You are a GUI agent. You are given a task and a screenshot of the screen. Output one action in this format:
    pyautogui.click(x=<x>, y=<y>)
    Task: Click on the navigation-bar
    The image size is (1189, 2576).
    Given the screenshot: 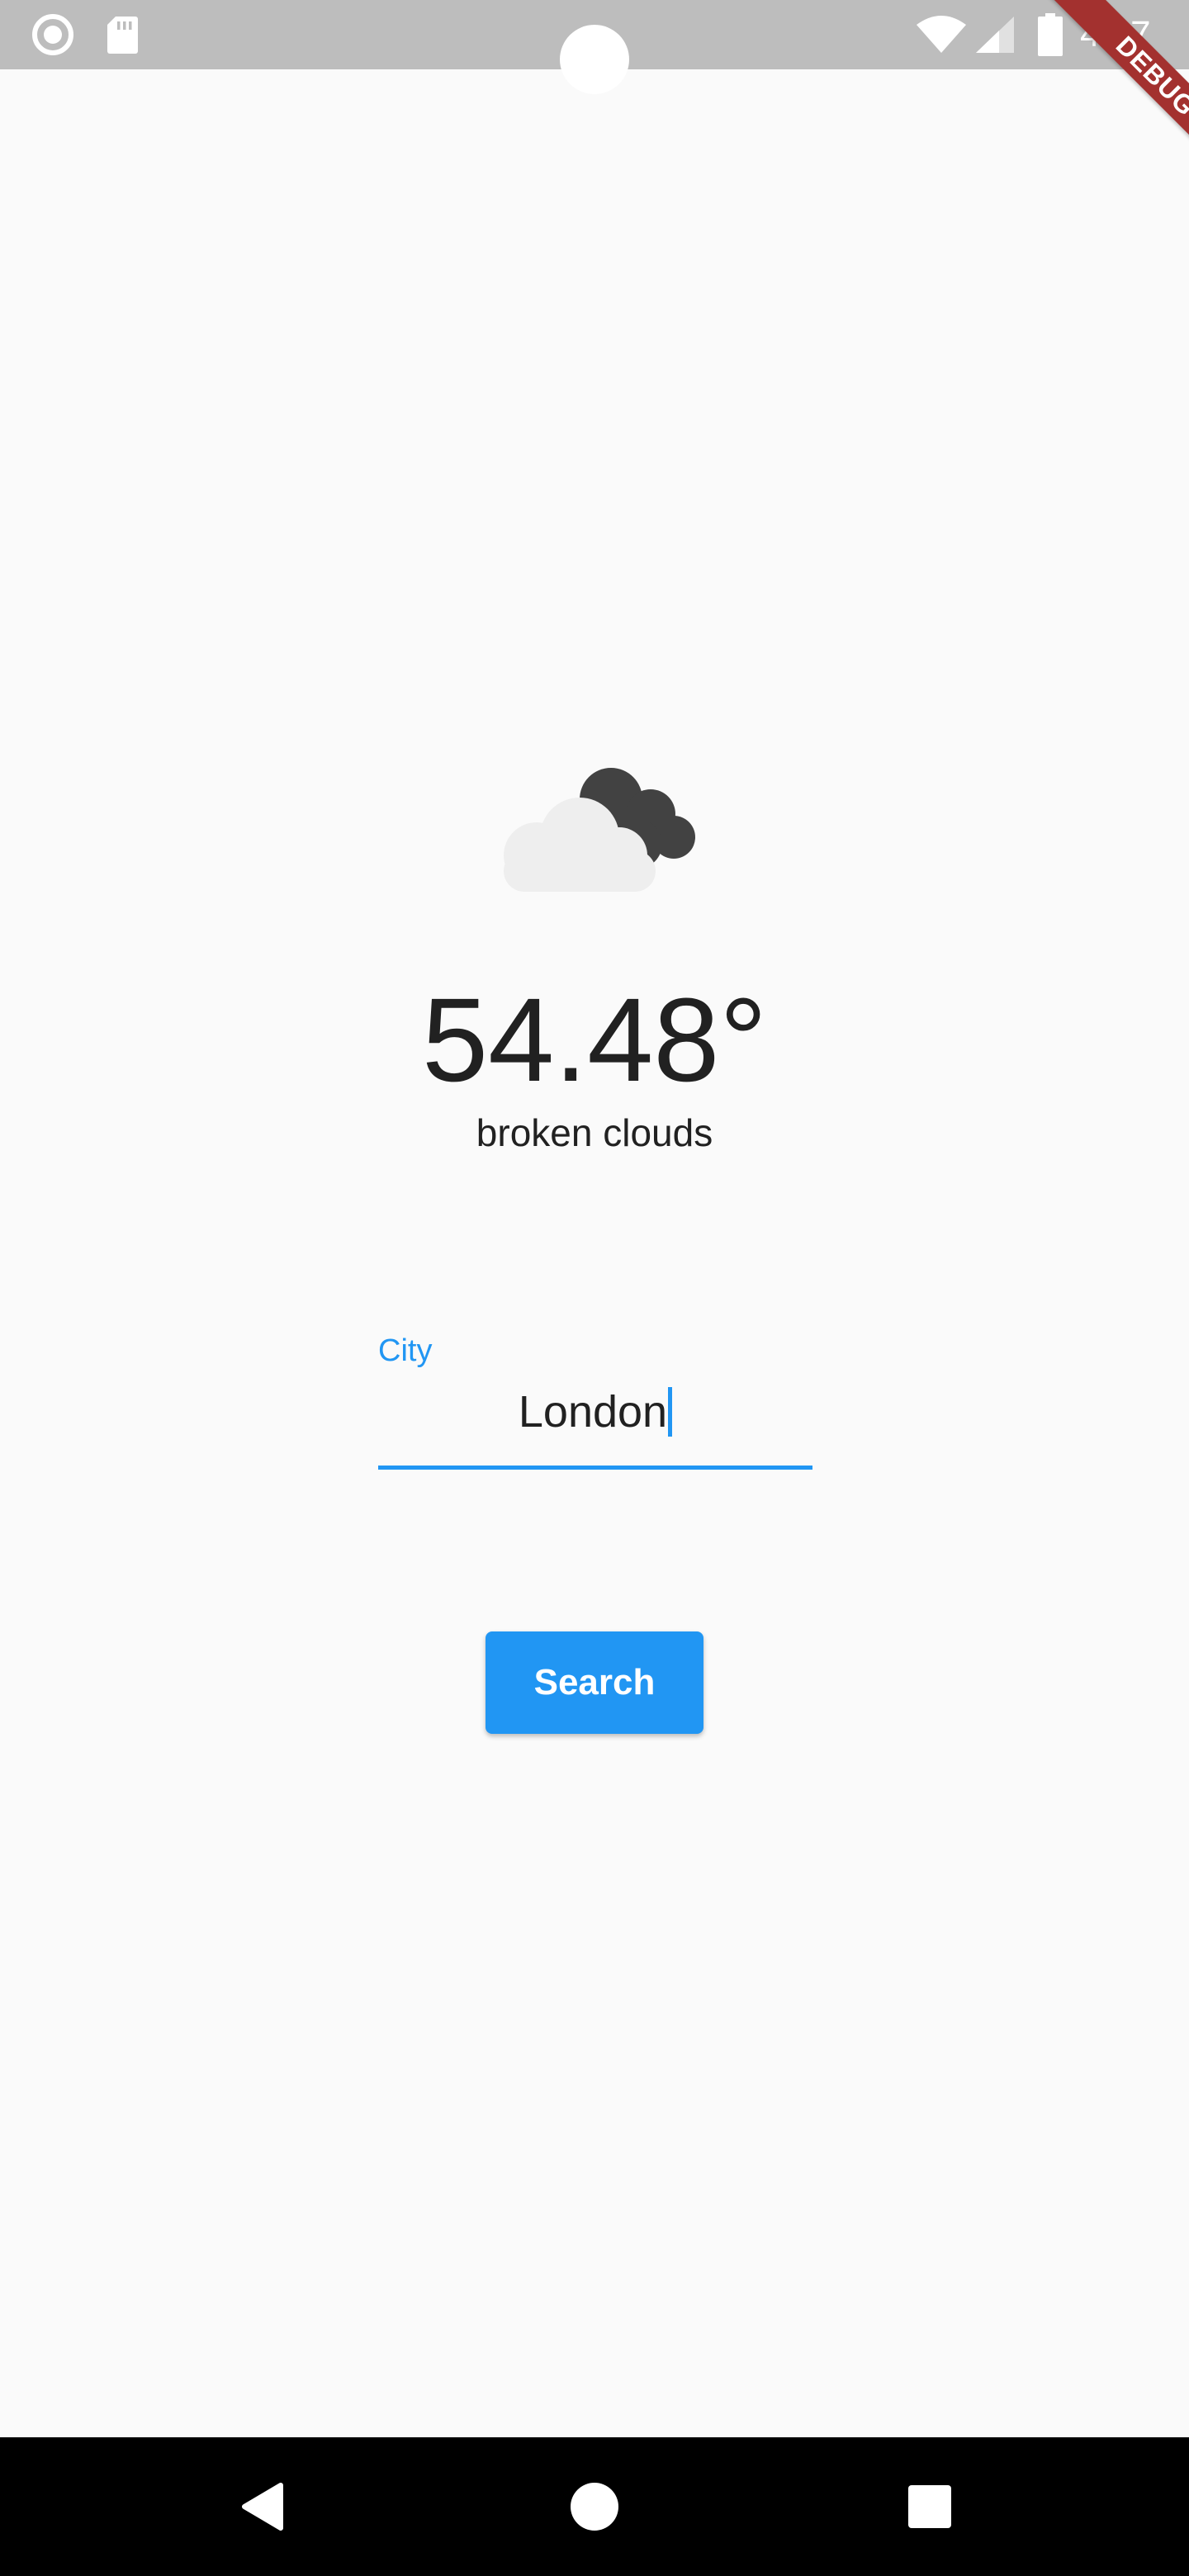 What is the action you would take?
    pyautogui.click(x=594, y=2506)
    